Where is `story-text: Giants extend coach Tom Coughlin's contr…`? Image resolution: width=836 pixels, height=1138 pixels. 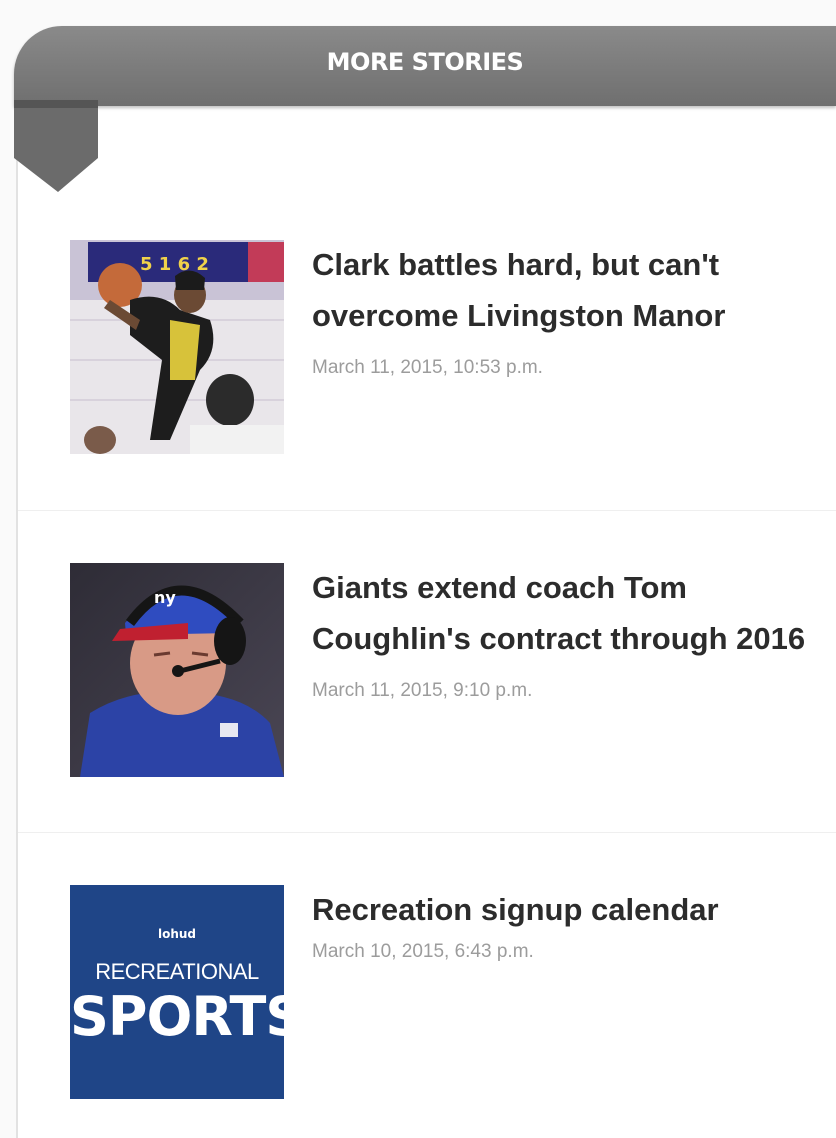 story-text: Giants extend coach Tom Coughlin's contr… is located at coordinates (572, 632).